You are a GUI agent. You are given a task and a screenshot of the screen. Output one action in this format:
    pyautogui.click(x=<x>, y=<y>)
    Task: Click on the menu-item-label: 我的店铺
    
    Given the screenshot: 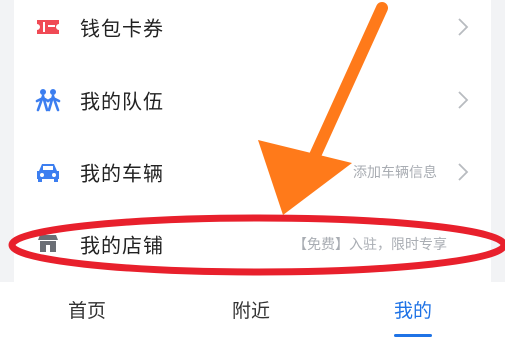 What is the action you would take?
    pyautogui.click(x=122, y=245)
    